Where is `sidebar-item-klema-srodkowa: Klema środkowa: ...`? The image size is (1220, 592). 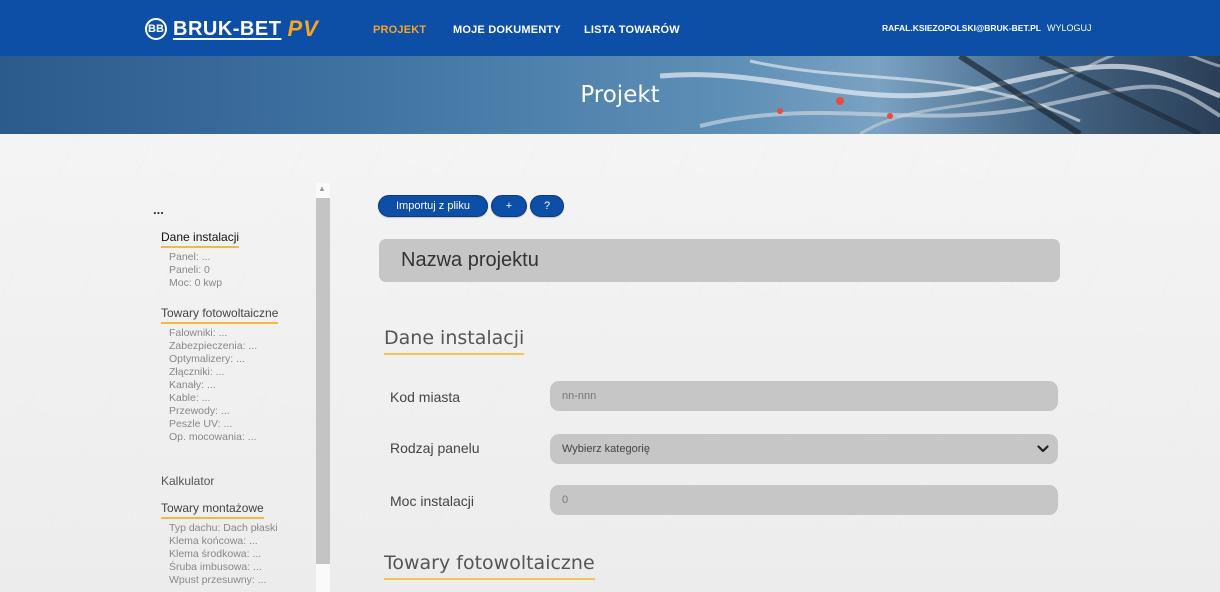 sidebar-item-klema-srodkowa: Klema środkowa: ... is located at coordinates (215, 554).